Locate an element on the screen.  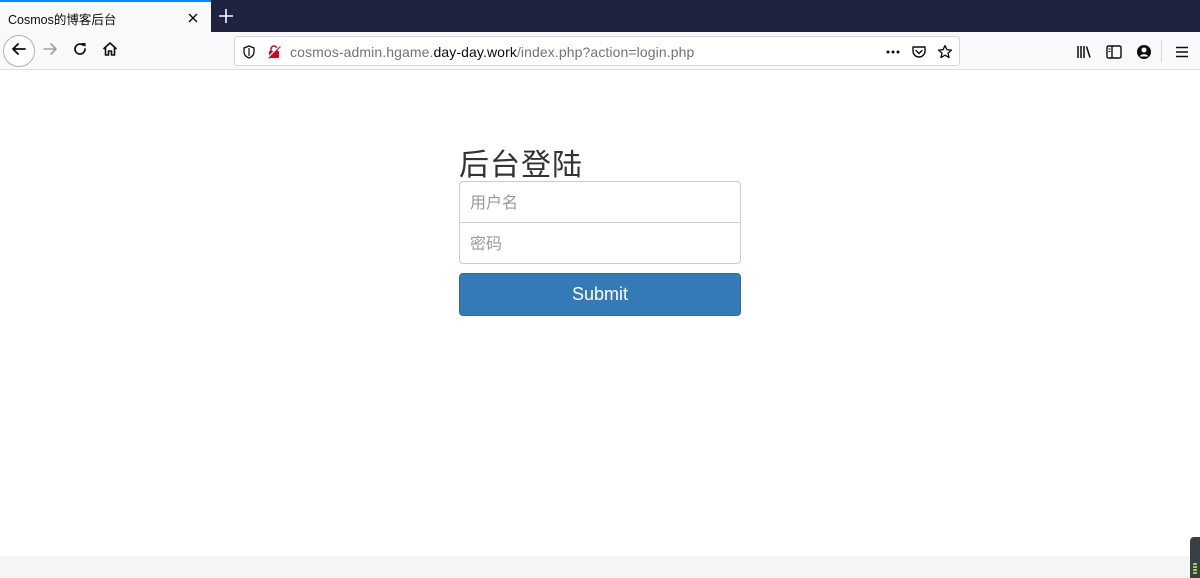
library-icon is located at coordinates (1084, 52).